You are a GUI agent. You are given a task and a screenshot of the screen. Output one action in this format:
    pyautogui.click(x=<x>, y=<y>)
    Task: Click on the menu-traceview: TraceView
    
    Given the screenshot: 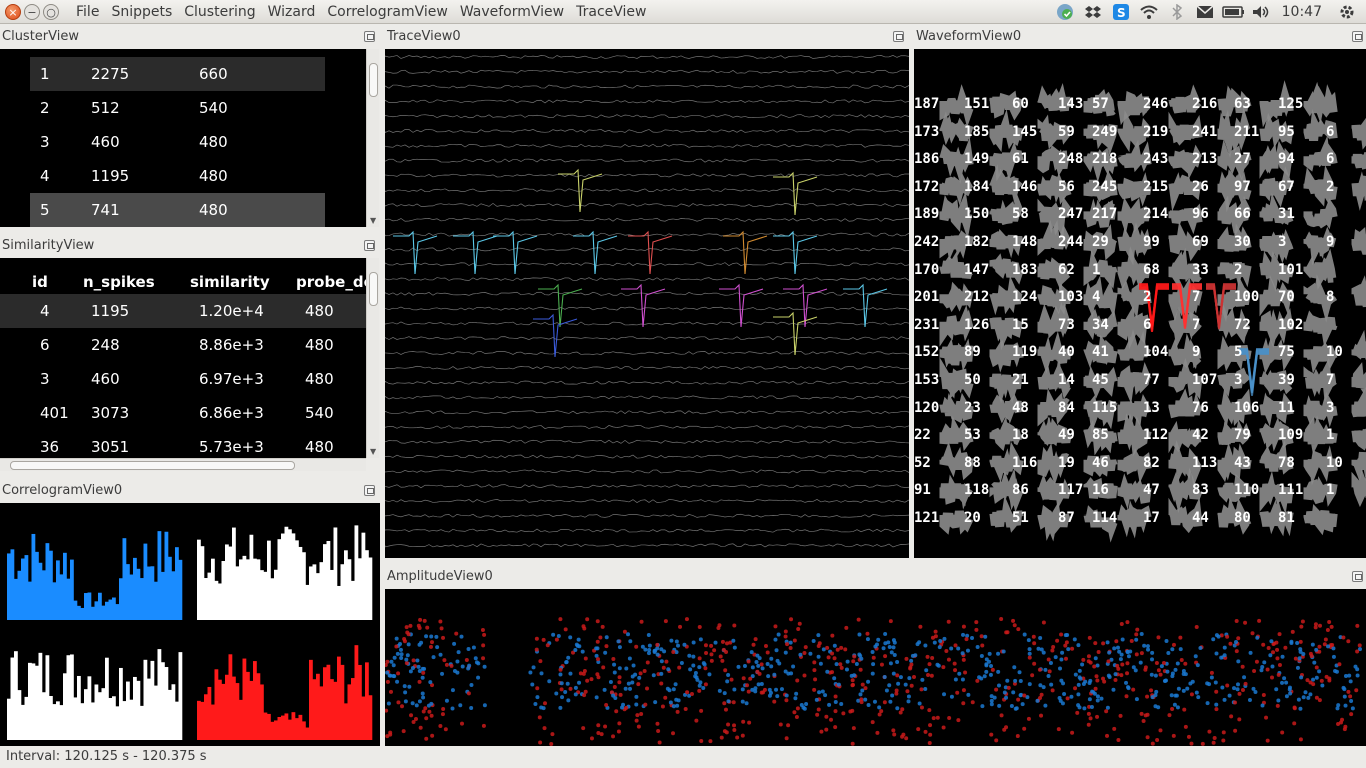 What is the action you would take?
    pyautogui.click(x=611, y=12)
    